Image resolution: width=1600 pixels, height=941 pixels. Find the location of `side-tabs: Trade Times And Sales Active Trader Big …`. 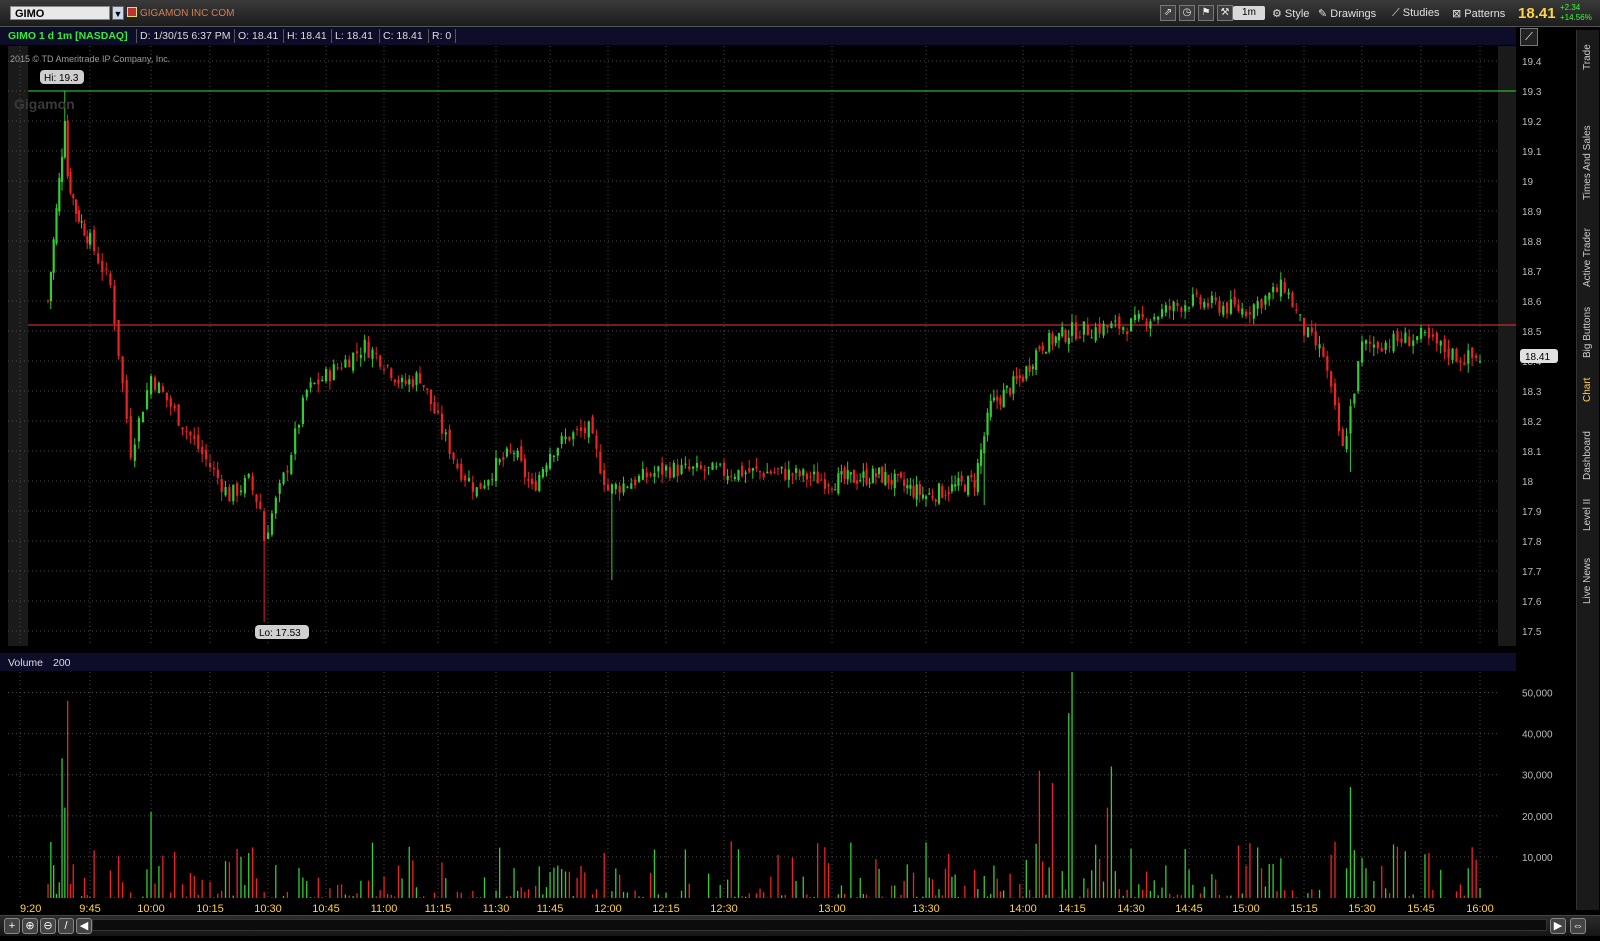

side-tabs: Trade Times And Sales Active Trader Big … is located at coordinates (1587, 470).